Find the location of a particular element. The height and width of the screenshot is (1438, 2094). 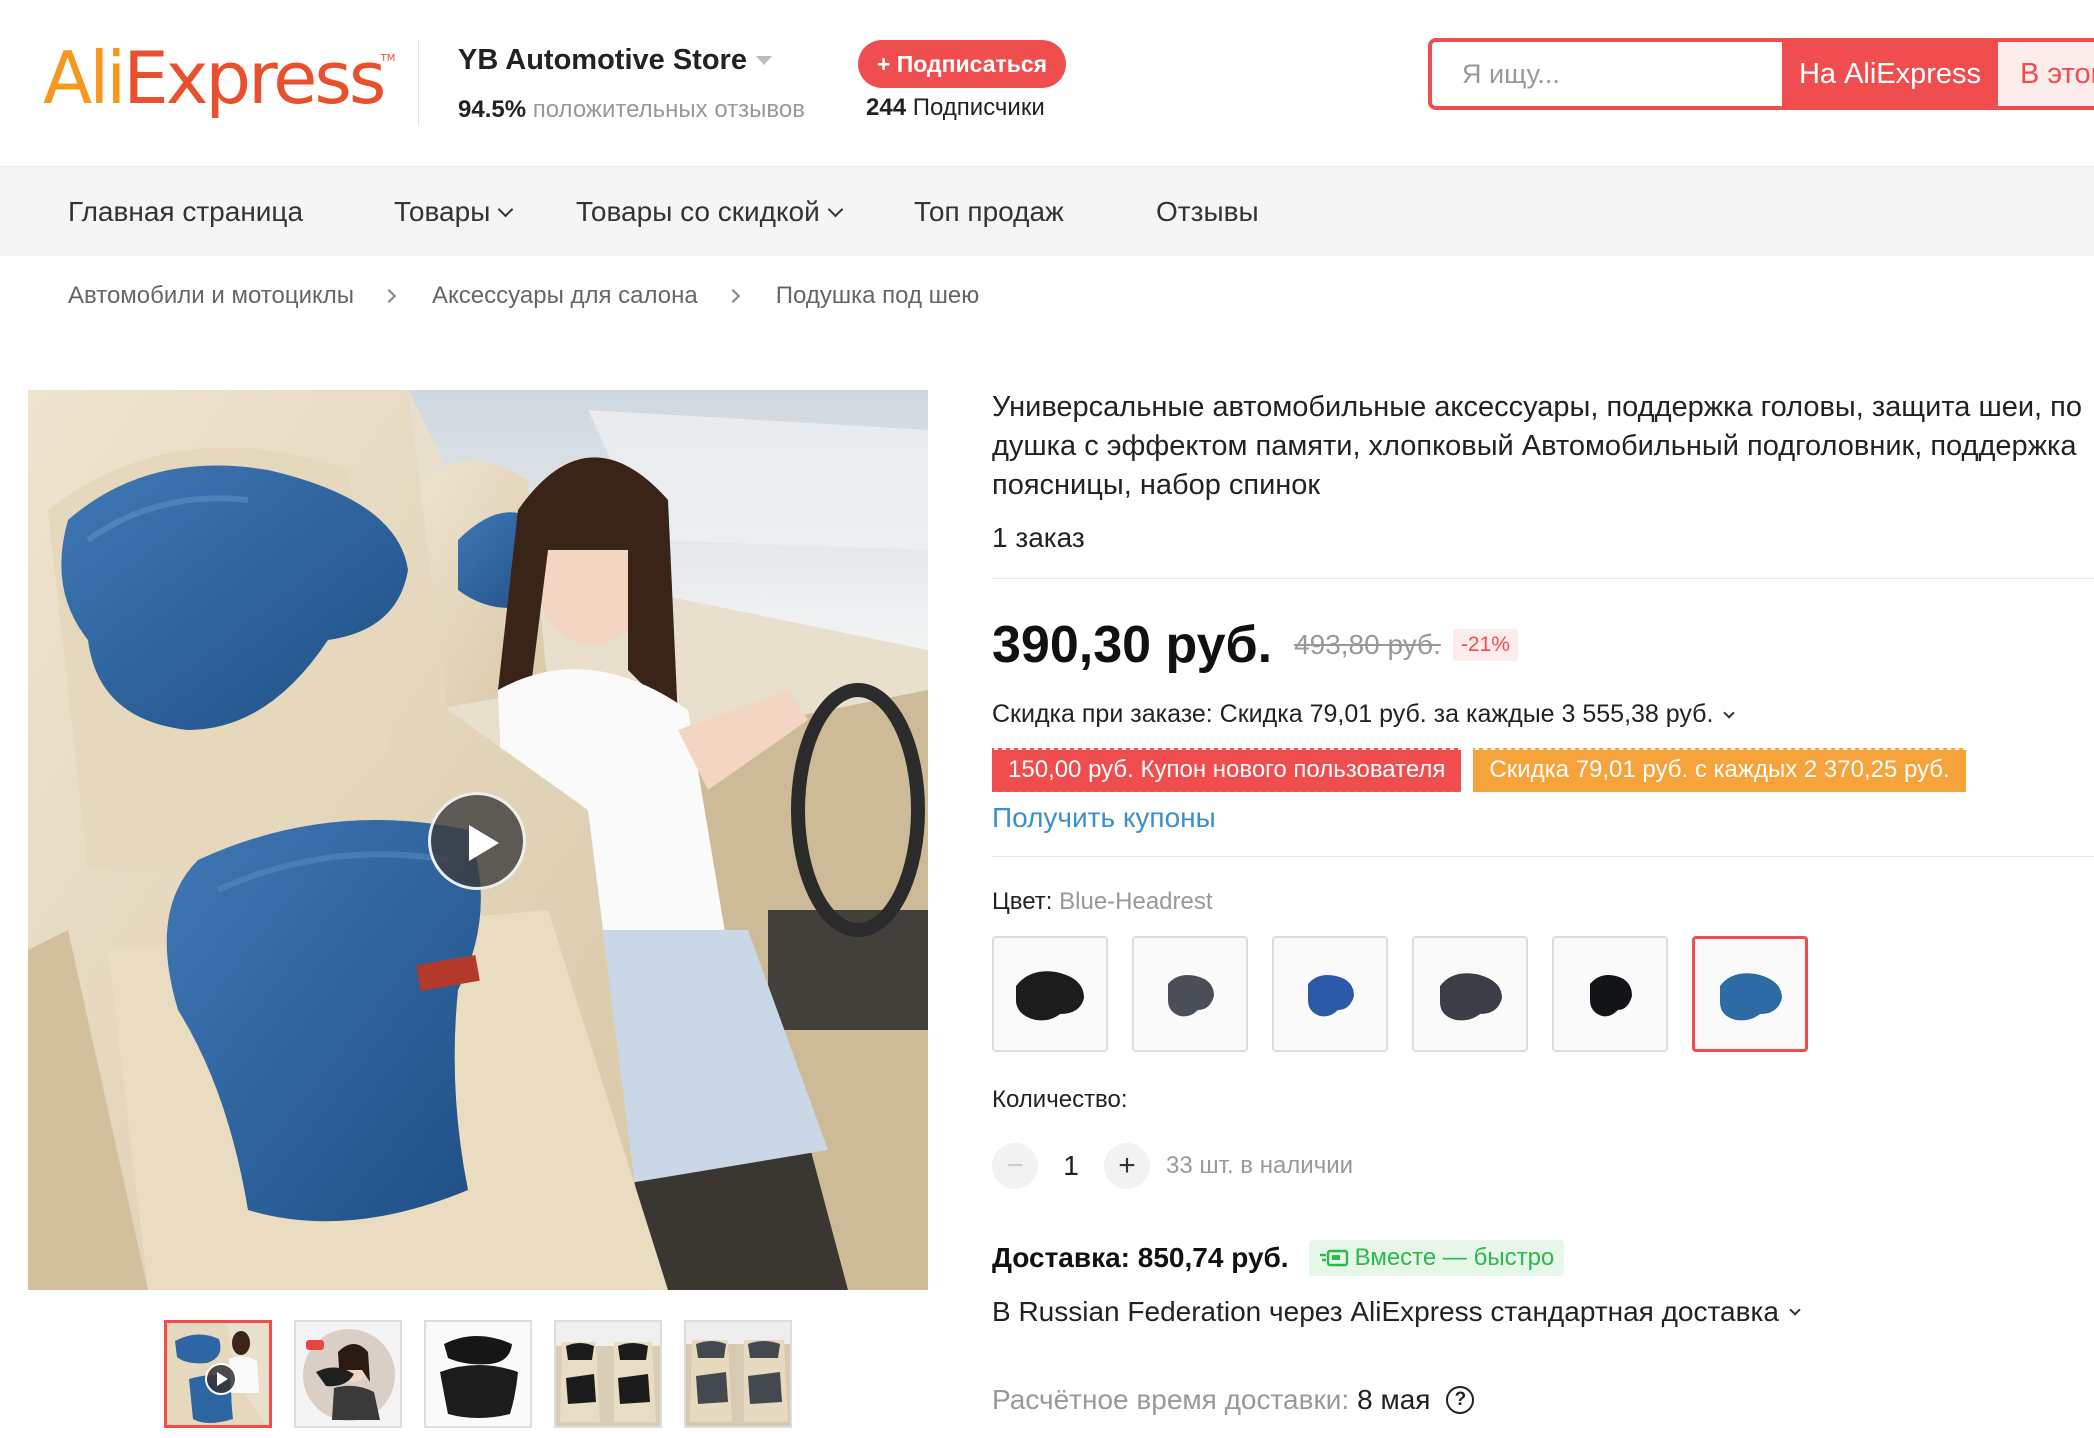

header-divider is located at coordinates (418, 83).